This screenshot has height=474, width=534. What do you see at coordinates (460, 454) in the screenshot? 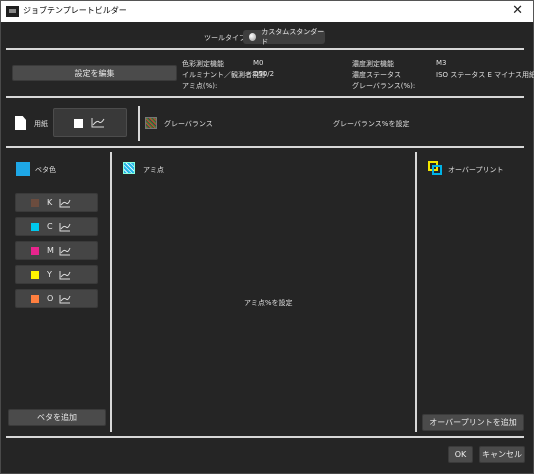
I see `ok-button: OK` at bounding box center [460, 454].